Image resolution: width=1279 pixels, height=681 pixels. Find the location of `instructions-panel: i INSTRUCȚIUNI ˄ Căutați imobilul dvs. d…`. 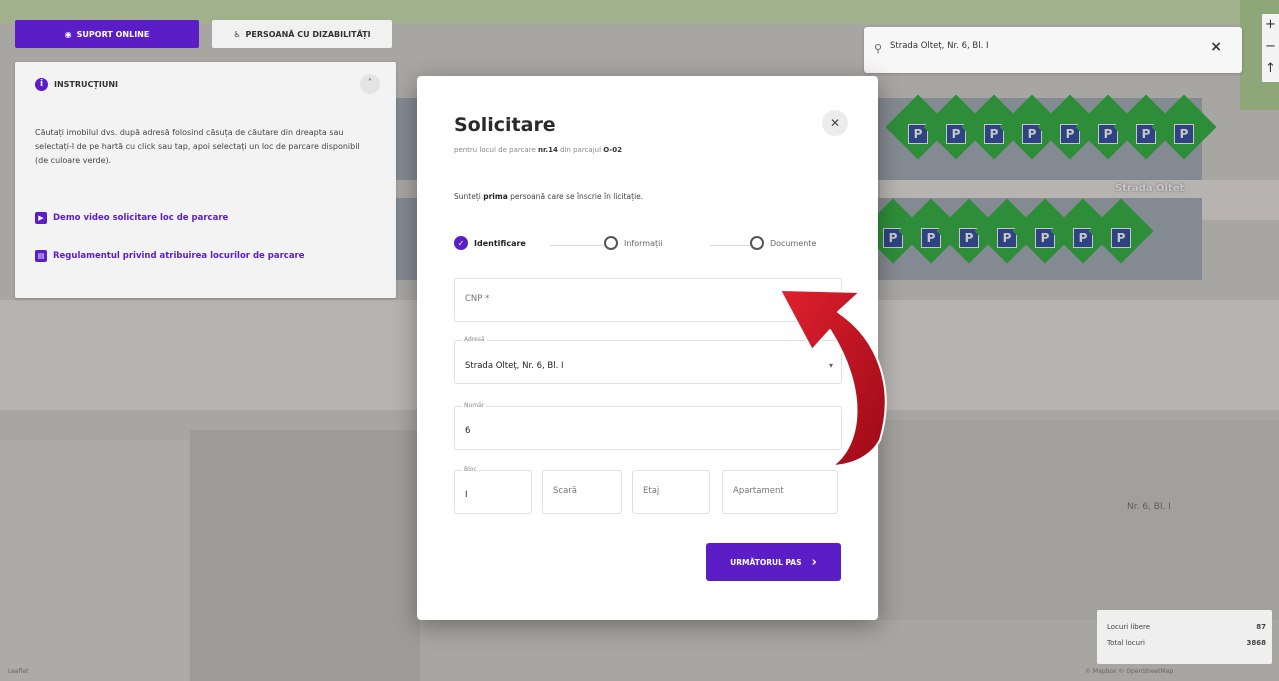

instructions-panel: i INSTRUCȚIUNI ˄ Căutați imobilul dvs. d… is located at coordinates (205, 180).